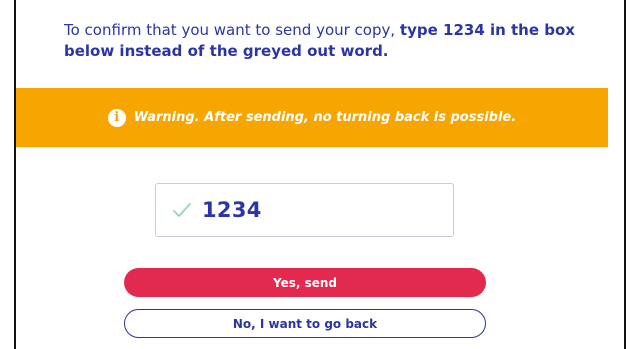 This screenshot has height=349, width=643. I want to click on confirmation-code-input: 1234, so click(304, 210).